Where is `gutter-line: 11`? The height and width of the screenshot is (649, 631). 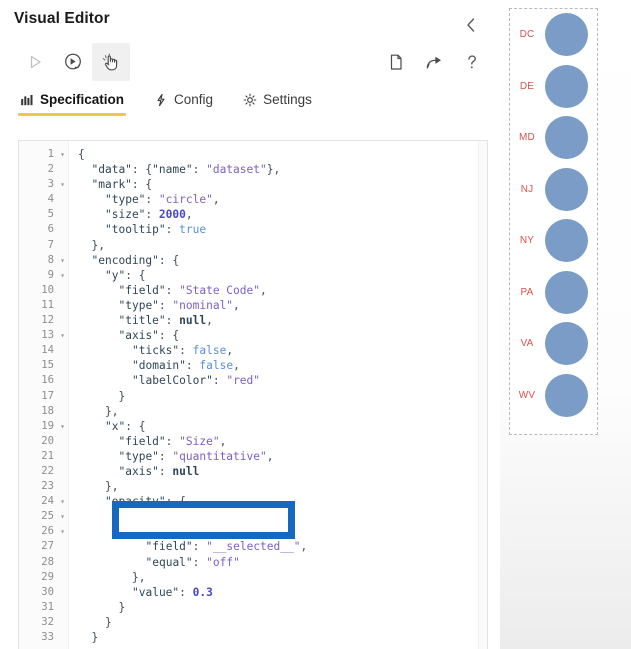
gutter-line: 11 is located at coordinates (47, 304).